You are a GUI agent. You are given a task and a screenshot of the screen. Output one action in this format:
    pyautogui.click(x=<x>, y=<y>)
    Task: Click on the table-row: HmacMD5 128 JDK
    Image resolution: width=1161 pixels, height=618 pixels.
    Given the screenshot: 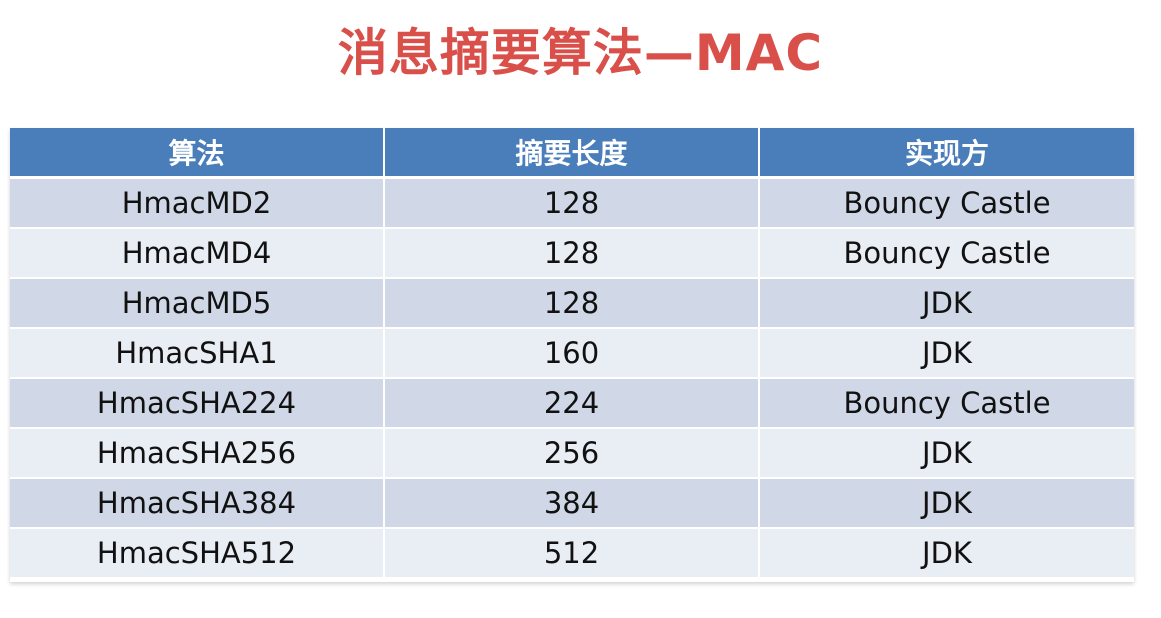 What is the action you would take?
    pyautogui.click(x=572, y=303)
    